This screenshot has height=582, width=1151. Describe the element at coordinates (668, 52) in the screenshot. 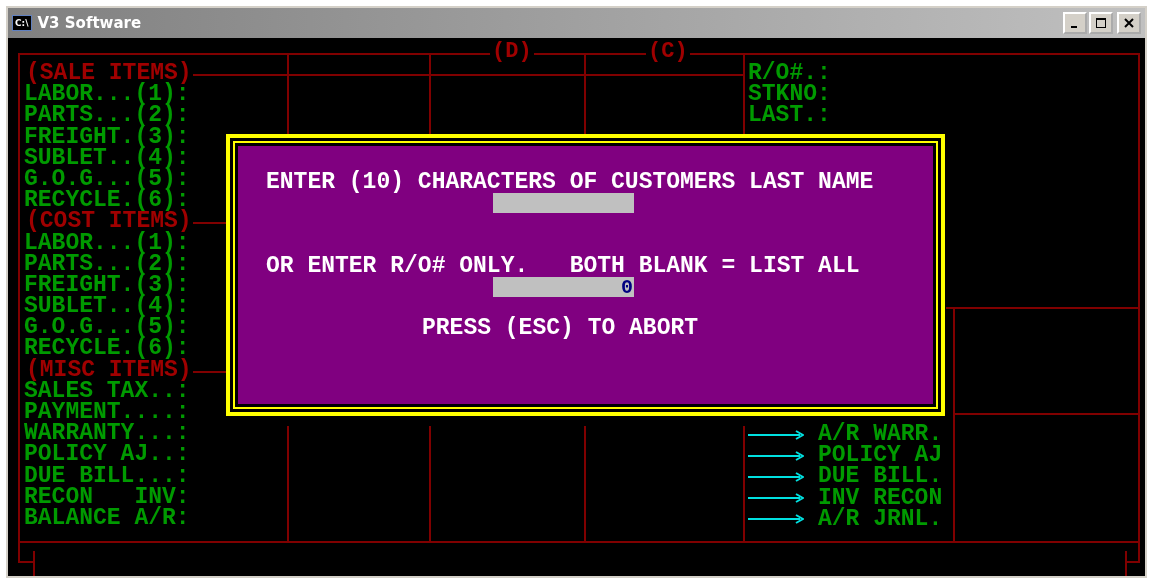

I see `column-marker: (C)` at that location.